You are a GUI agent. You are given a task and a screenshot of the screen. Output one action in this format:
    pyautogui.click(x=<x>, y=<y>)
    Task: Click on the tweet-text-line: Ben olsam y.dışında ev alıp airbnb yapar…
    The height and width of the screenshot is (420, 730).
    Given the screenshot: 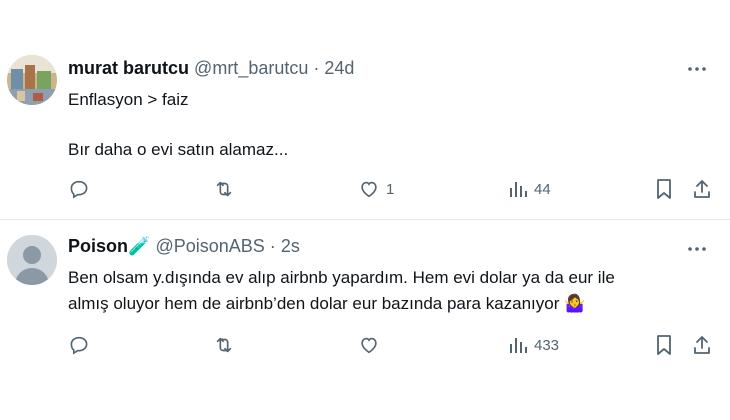 What is the action you would take?
    pyautogui.click(x=341, y=277)
    